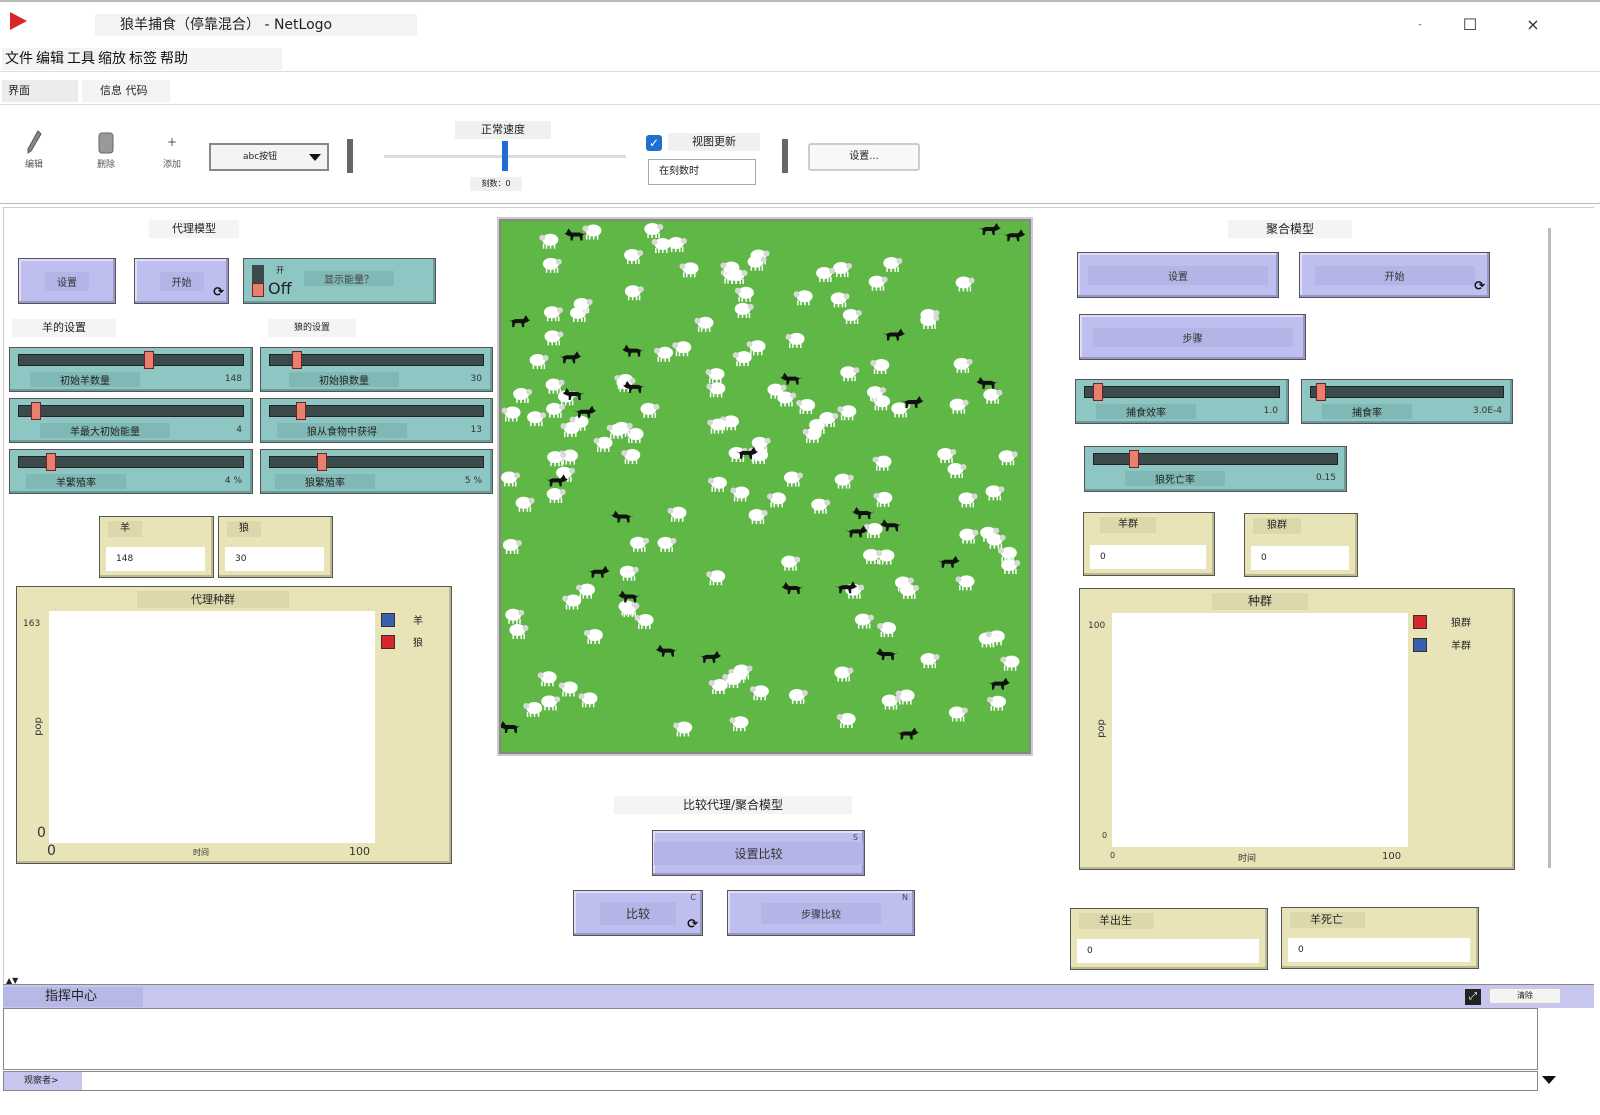 The height and width of the screenshot is (1115, 1600). What do you see at coordinates (172, 148) in the screenshot?
I see `add-tool: + 添加` at bounding box center [172, 148].